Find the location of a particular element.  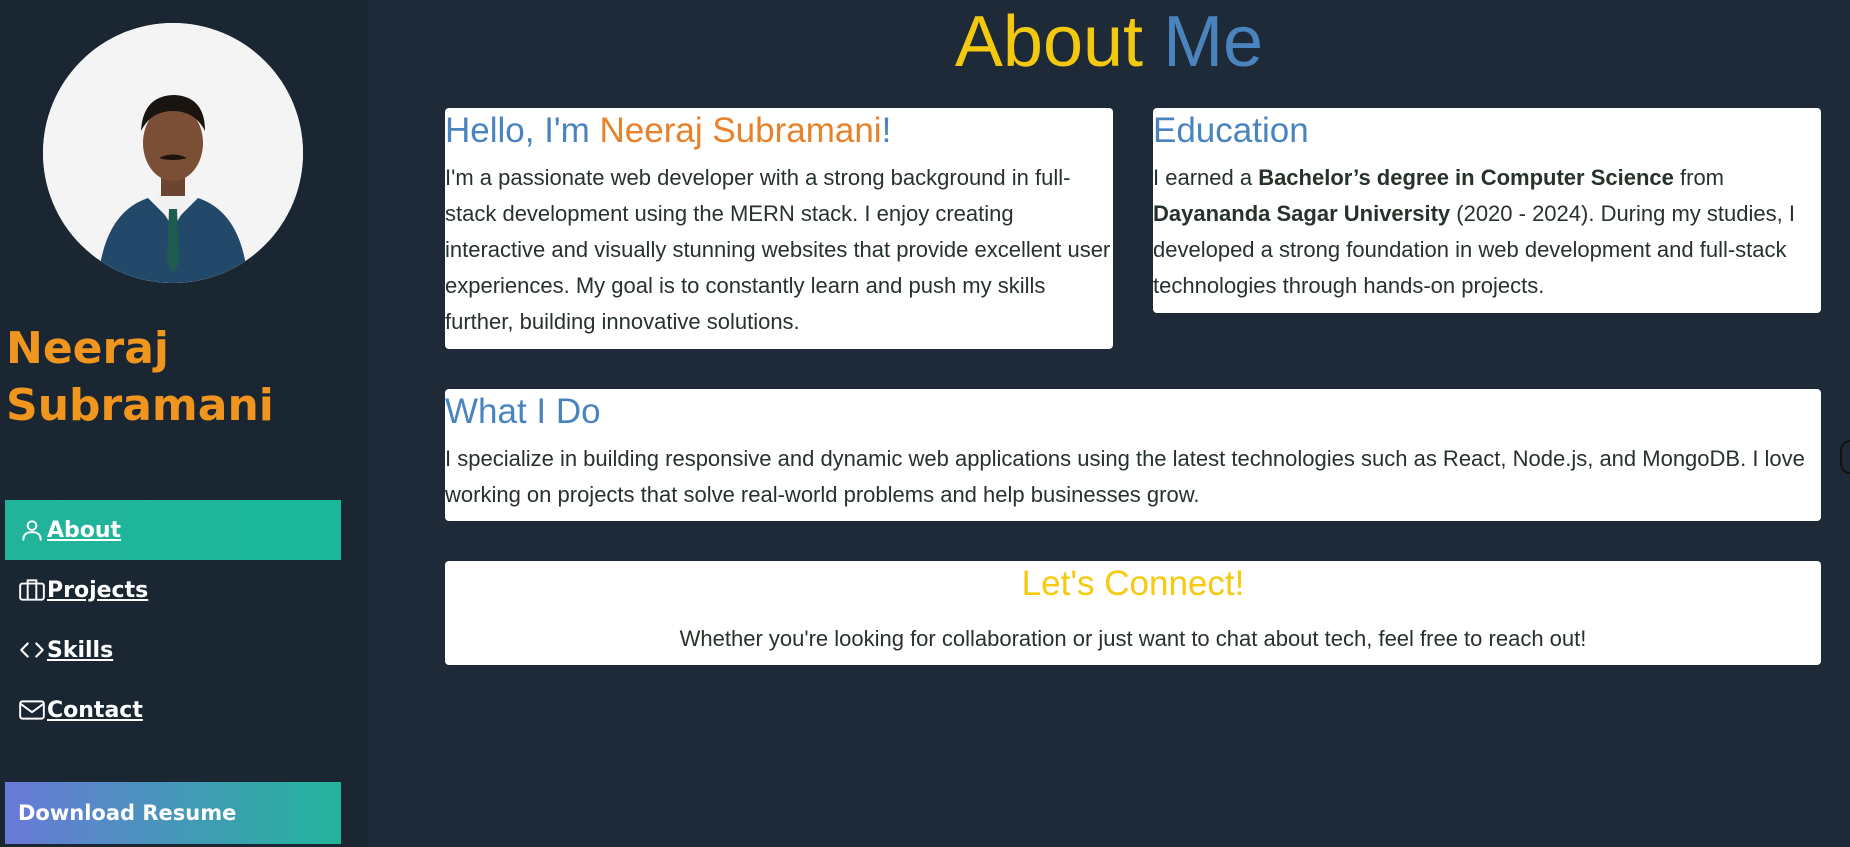

profile-avatar is located at coordinates (173, 153).